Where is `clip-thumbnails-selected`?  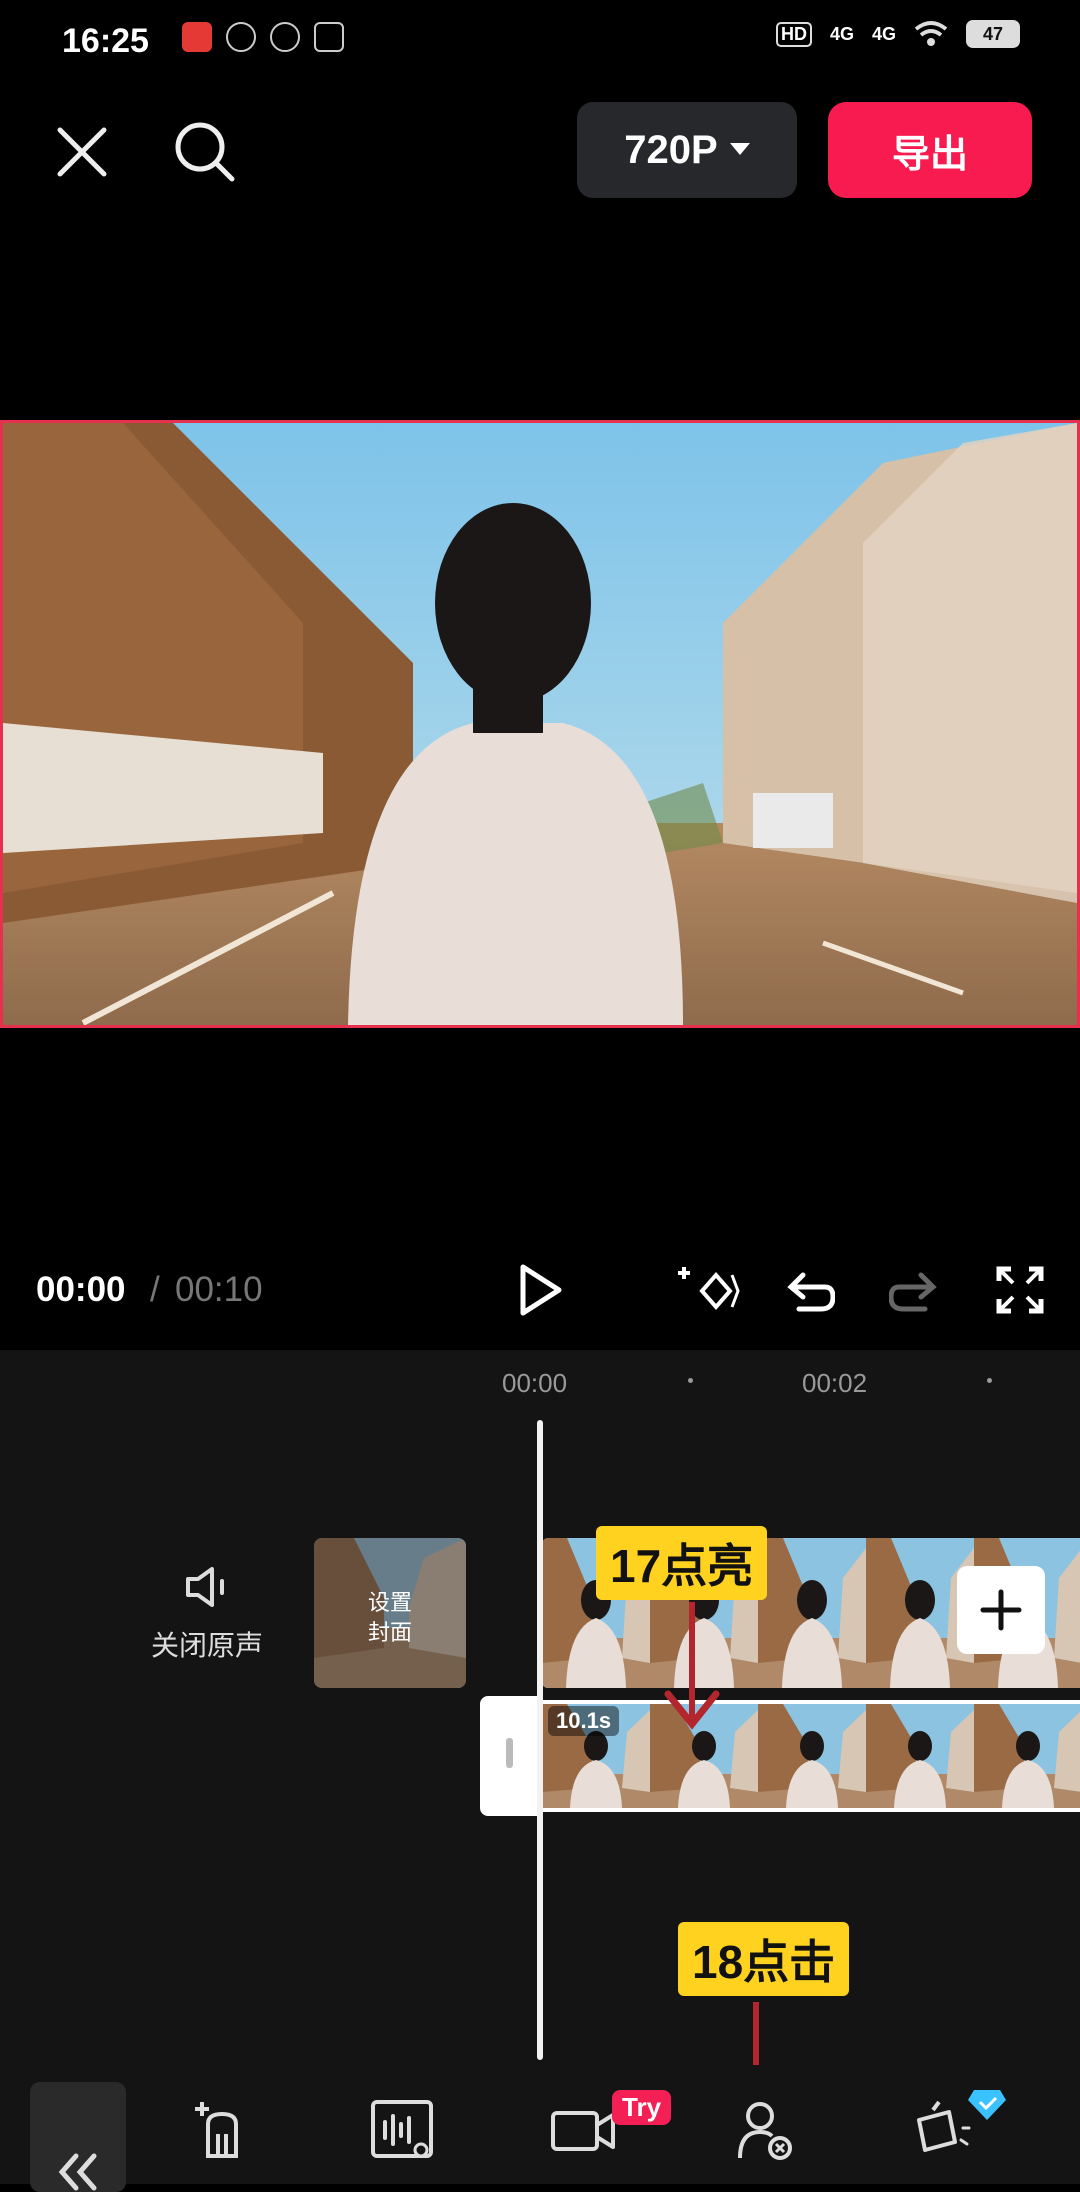
clip-thumbnails-selected is located at coordinates (811, 1756).